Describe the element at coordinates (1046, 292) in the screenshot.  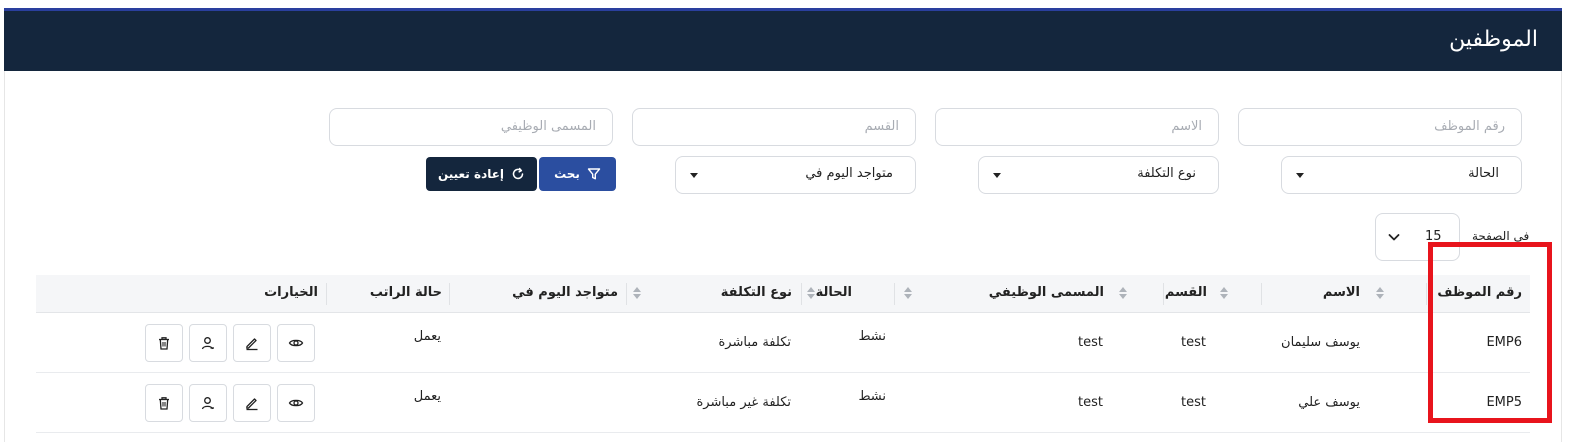
I see `column-header-job-title: المسمى الوظيفي` at that location.